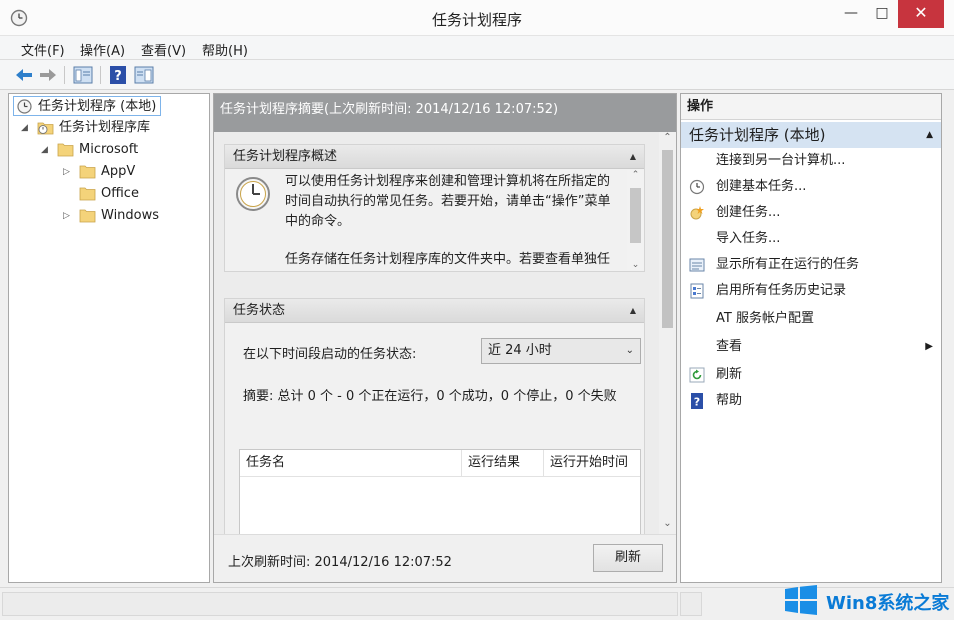 This screenshot has height=620, width=954. What do you see at coordinates (929, 346) in the screenshot?
I see `submenu-arrow-icon: ▶` at bounding box center [929, 346].